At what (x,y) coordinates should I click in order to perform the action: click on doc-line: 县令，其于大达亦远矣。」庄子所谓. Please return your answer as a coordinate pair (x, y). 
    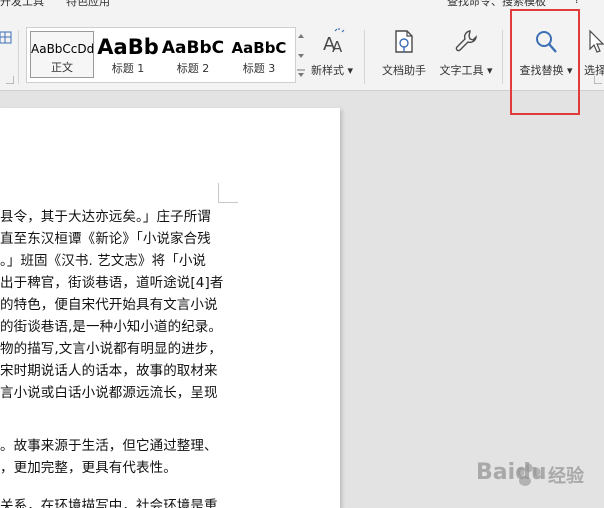
    Looking at the image, I should click on (105, 217).